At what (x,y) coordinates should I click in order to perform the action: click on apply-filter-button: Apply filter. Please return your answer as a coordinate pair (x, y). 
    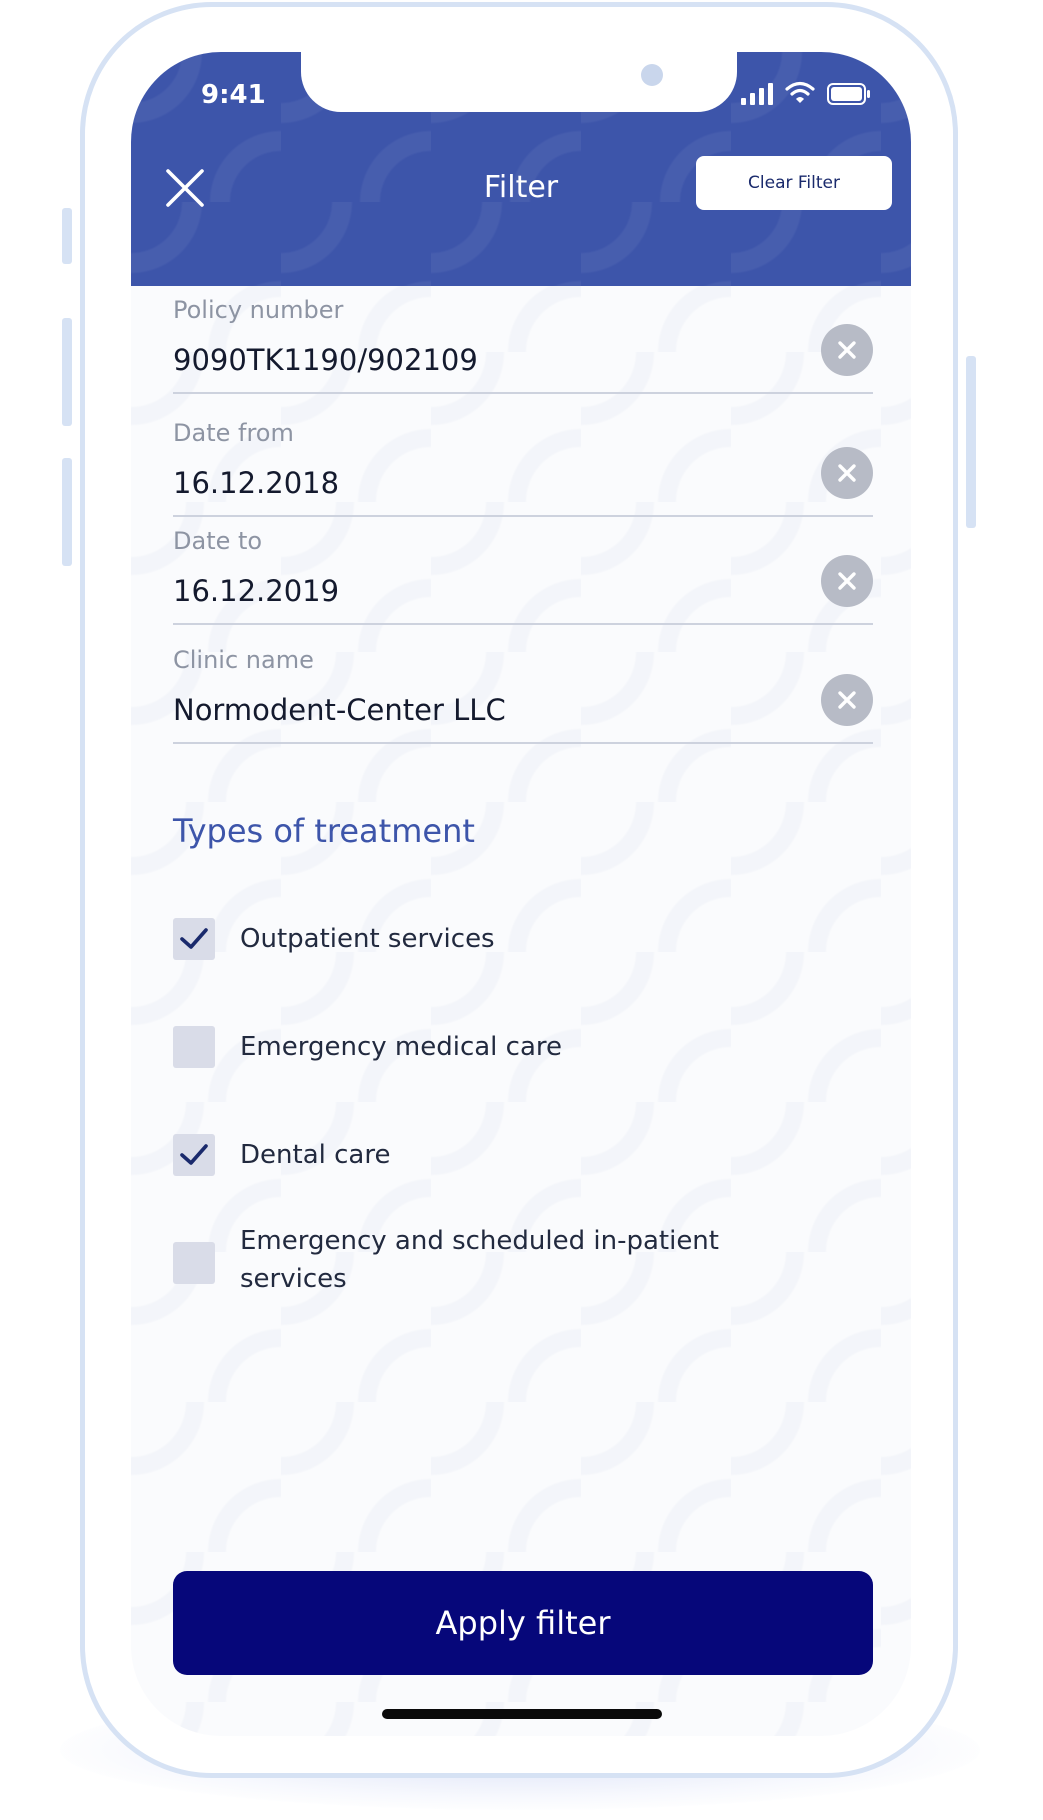
    Looking at the image, I should click on (523, 1623).